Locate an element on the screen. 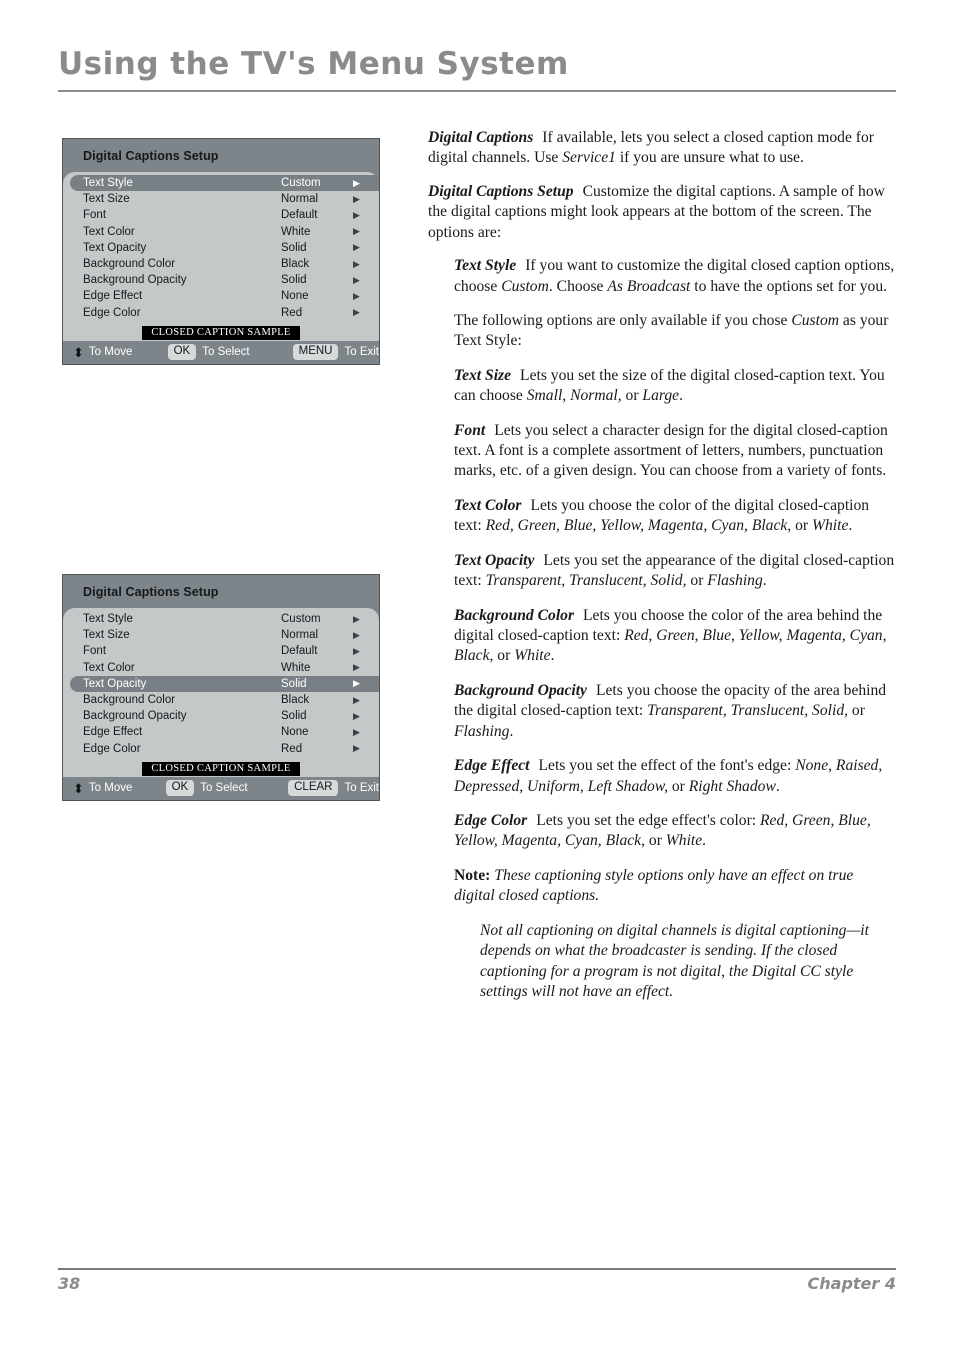  footer-chapter: Chapter 4 is located at coordinates (851, 1283).